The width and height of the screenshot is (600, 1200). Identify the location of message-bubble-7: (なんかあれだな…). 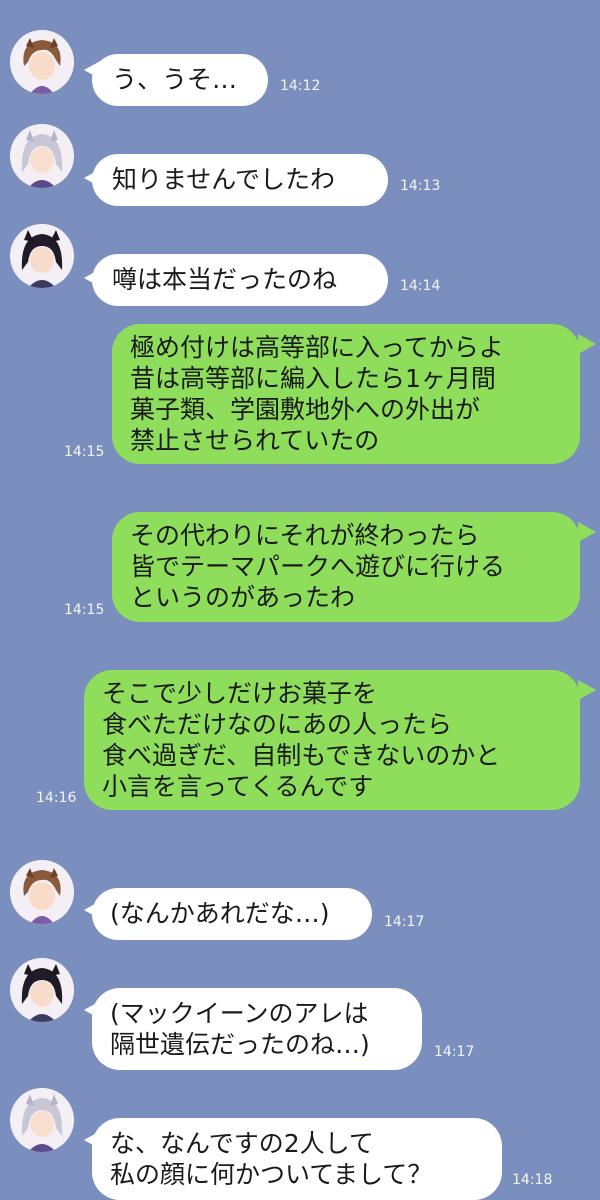
(232, 914).